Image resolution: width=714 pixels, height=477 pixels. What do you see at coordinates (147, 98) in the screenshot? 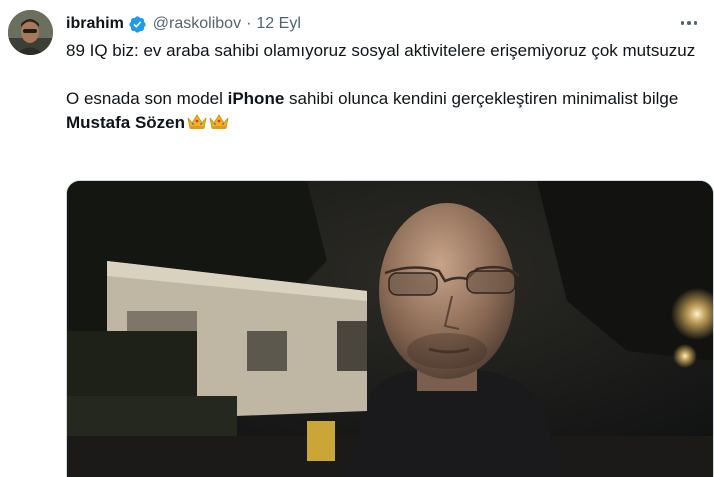
I see `text-segment: O esnada son model` at bounding box center [147, 98].